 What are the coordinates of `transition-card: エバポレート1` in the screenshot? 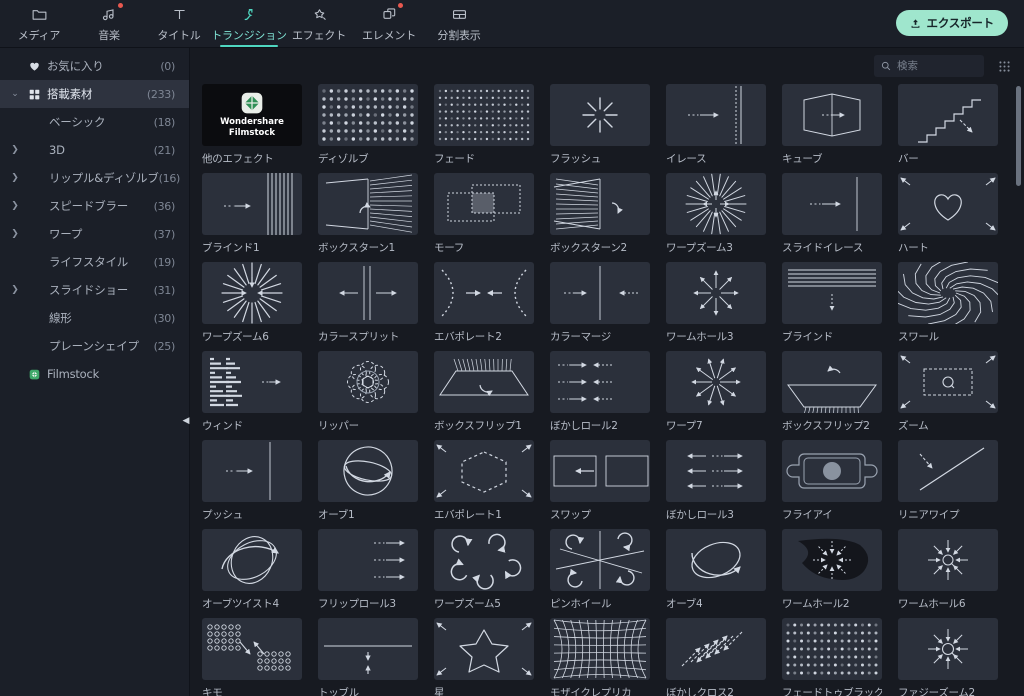 It's located at (484, 481).